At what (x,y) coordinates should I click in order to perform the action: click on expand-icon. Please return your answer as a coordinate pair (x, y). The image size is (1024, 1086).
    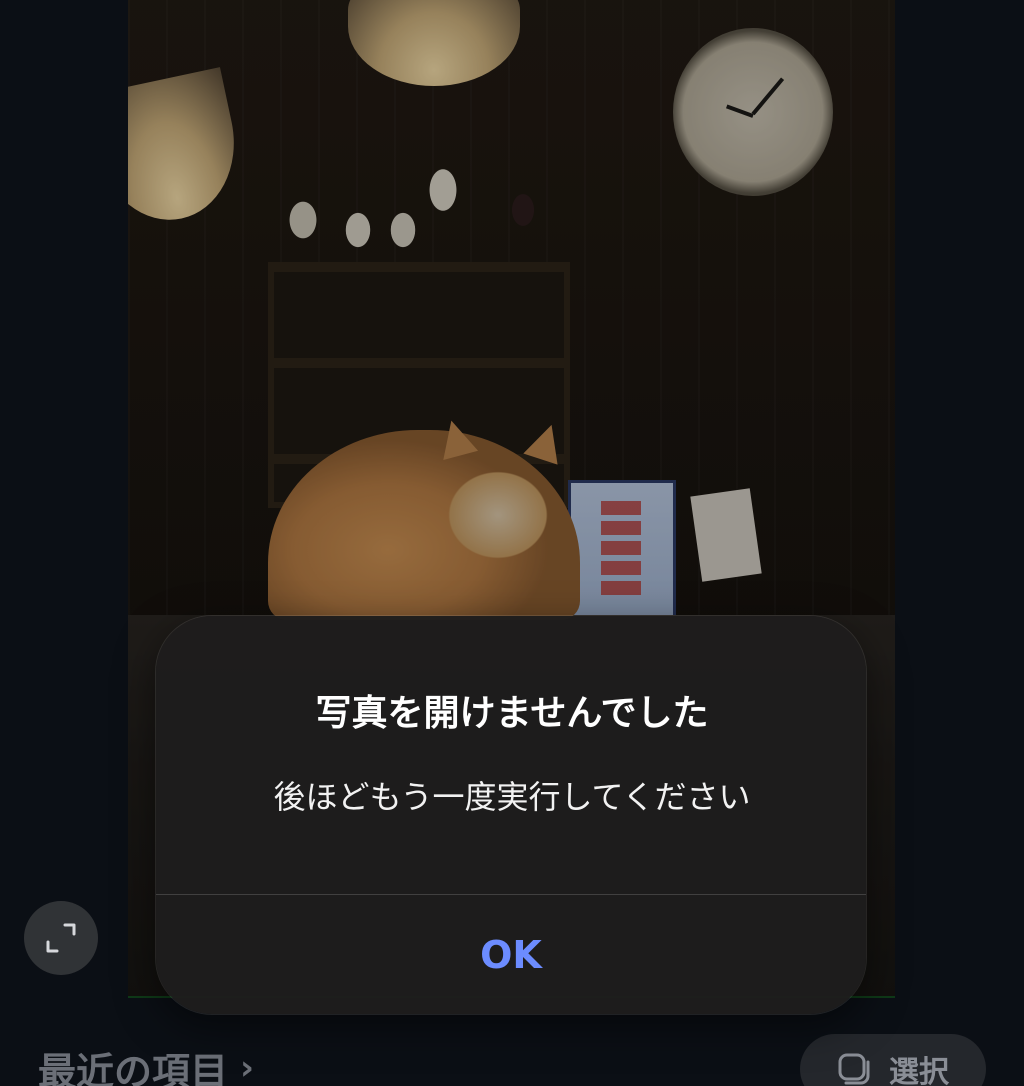
    Looking at the image, I should click on (61, 938).